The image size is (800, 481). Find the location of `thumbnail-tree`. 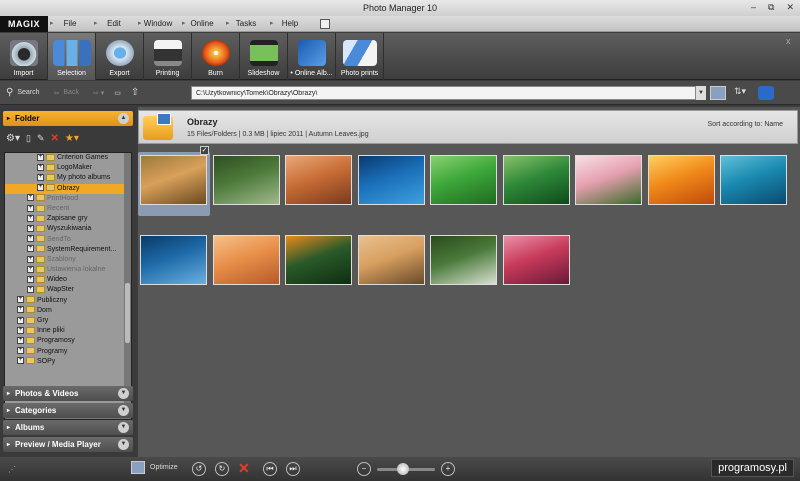

thumbnail-tree is located at coordinates (392, 259).